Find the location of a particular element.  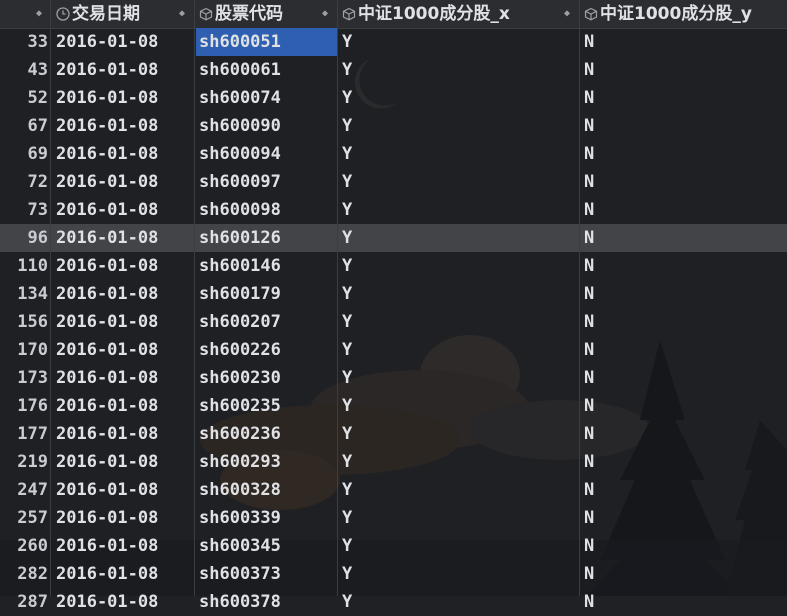

row-index-cell: 96 is located at coordinates (24, 238).